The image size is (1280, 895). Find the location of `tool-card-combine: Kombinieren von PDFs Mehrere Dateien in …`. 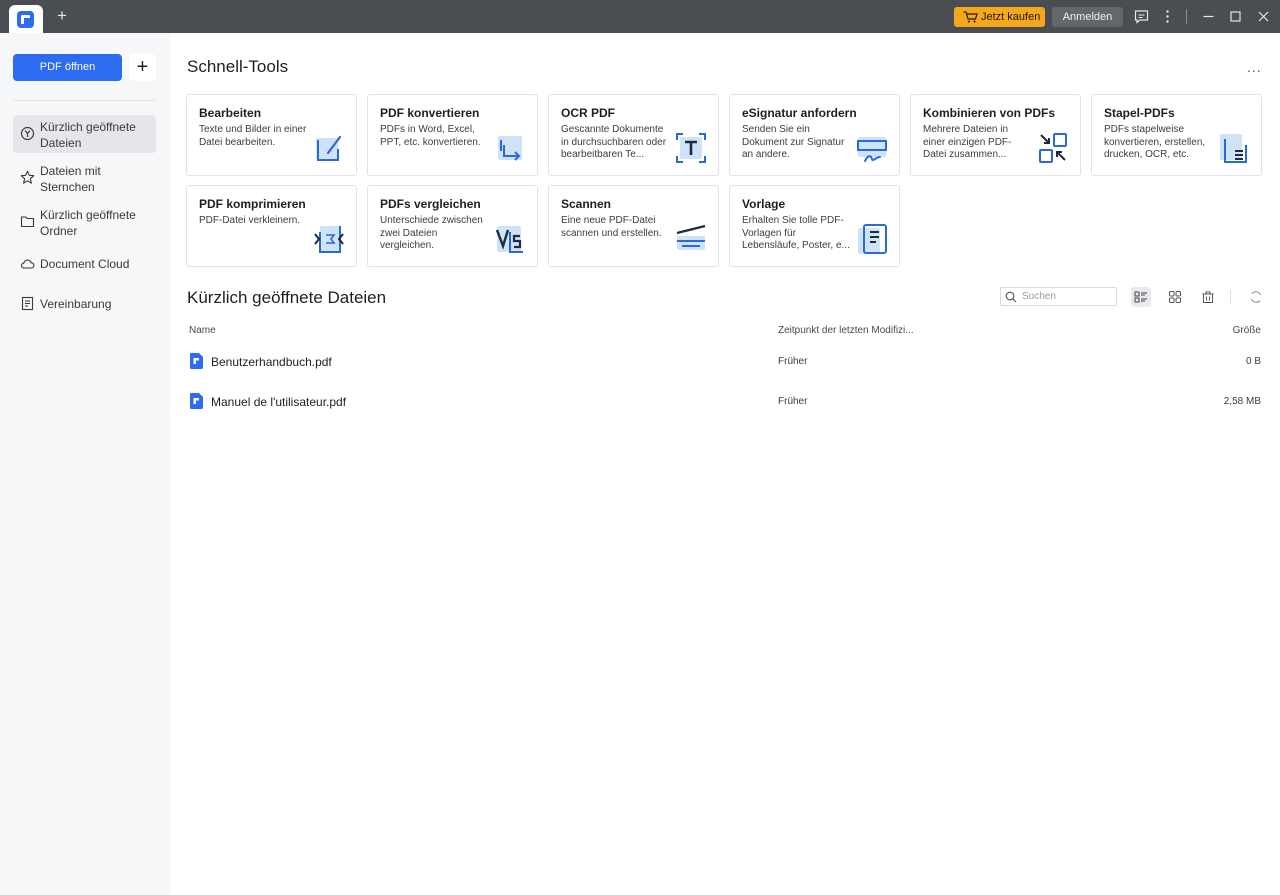

tool-card-combine: Kombinieren von PDFs Mehrere Dateien in … is located at coordinates (995, 135).